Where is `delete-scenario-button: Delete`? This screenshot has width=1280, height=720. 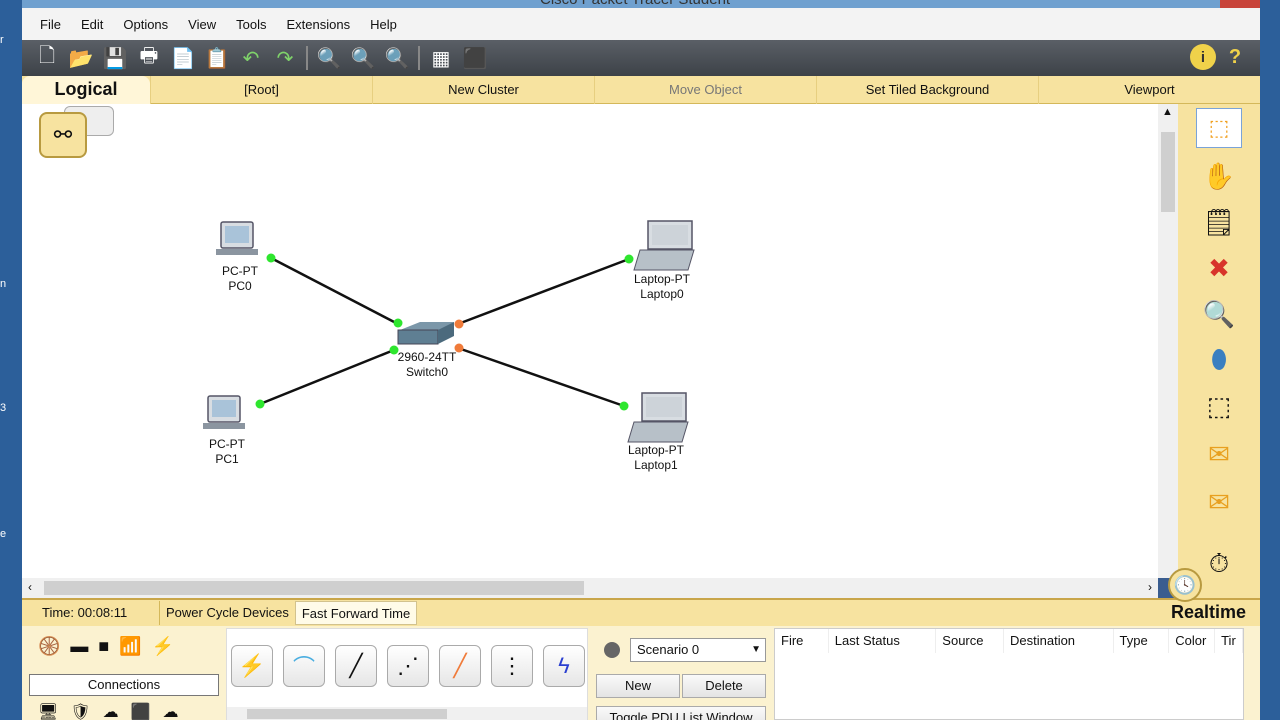
delete-scenario-button: Delete is located at coordinates (724, 686).